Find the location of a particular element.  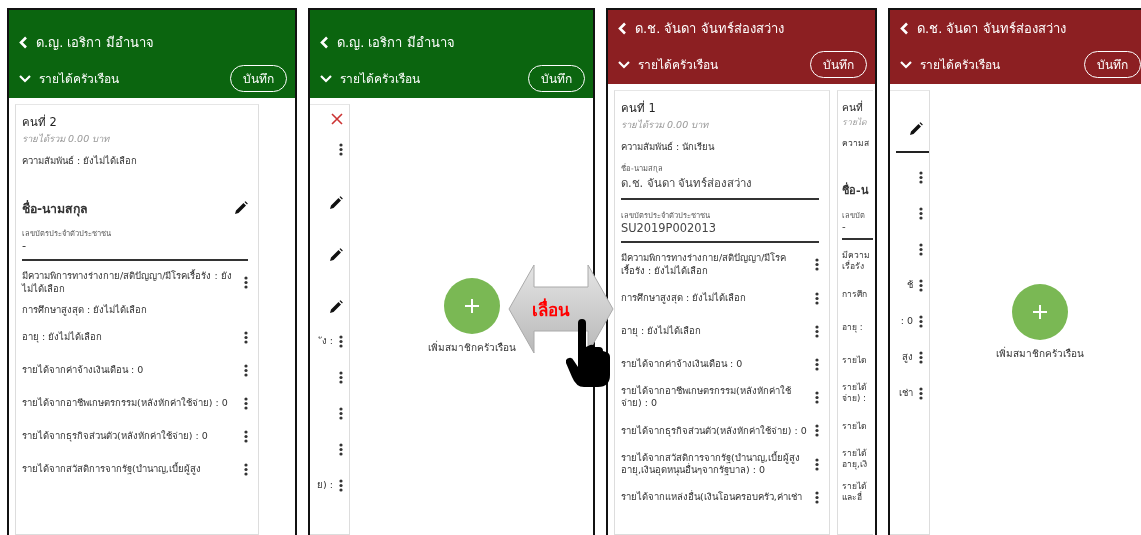

info-text: รายได้ อายุ,เงิ is located at coordinates (854, 459).